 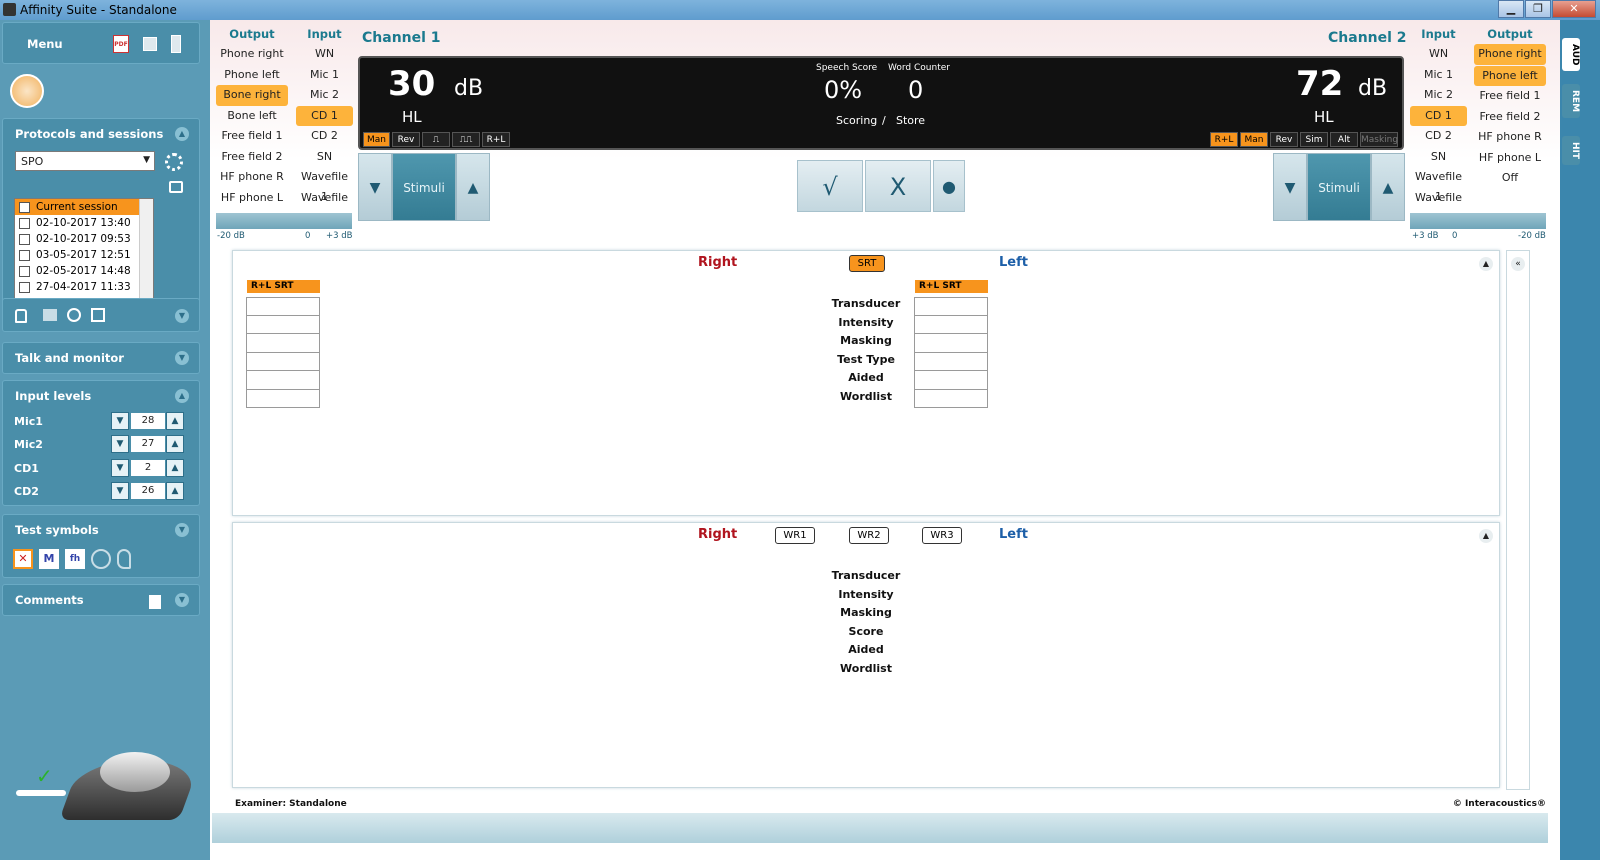 I want to click on save-icon, so click(x=150, y=44).